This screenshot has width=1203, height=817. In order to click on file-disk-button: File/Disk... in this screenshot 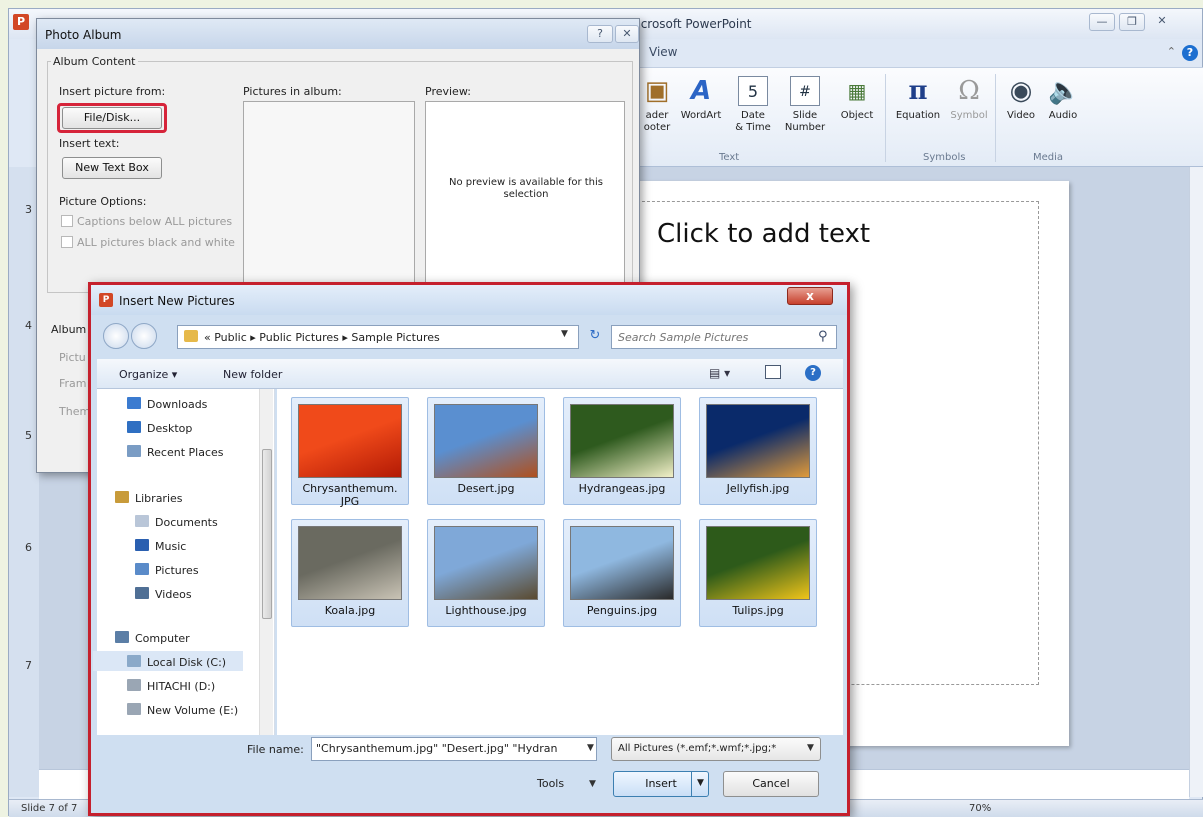, I will do `click(112, 118)`.